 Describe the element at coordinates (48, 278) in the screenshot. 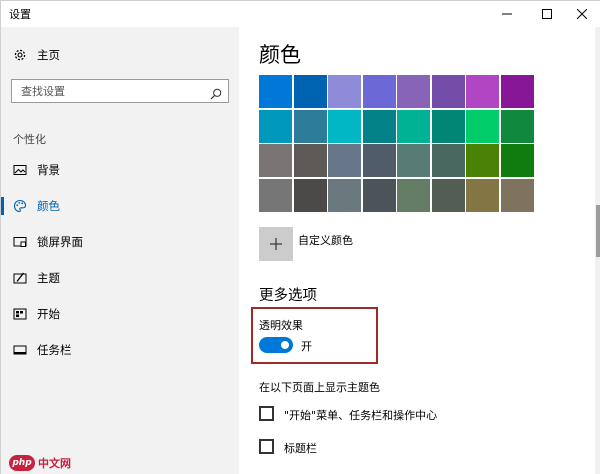

I see `sidebar-item-label: 主题` at that location.